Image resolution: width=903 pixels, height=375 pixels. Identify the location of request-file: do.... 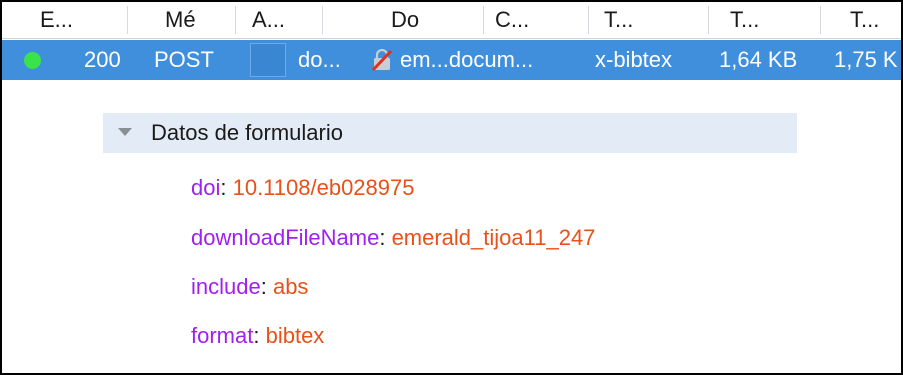
(319, 59).